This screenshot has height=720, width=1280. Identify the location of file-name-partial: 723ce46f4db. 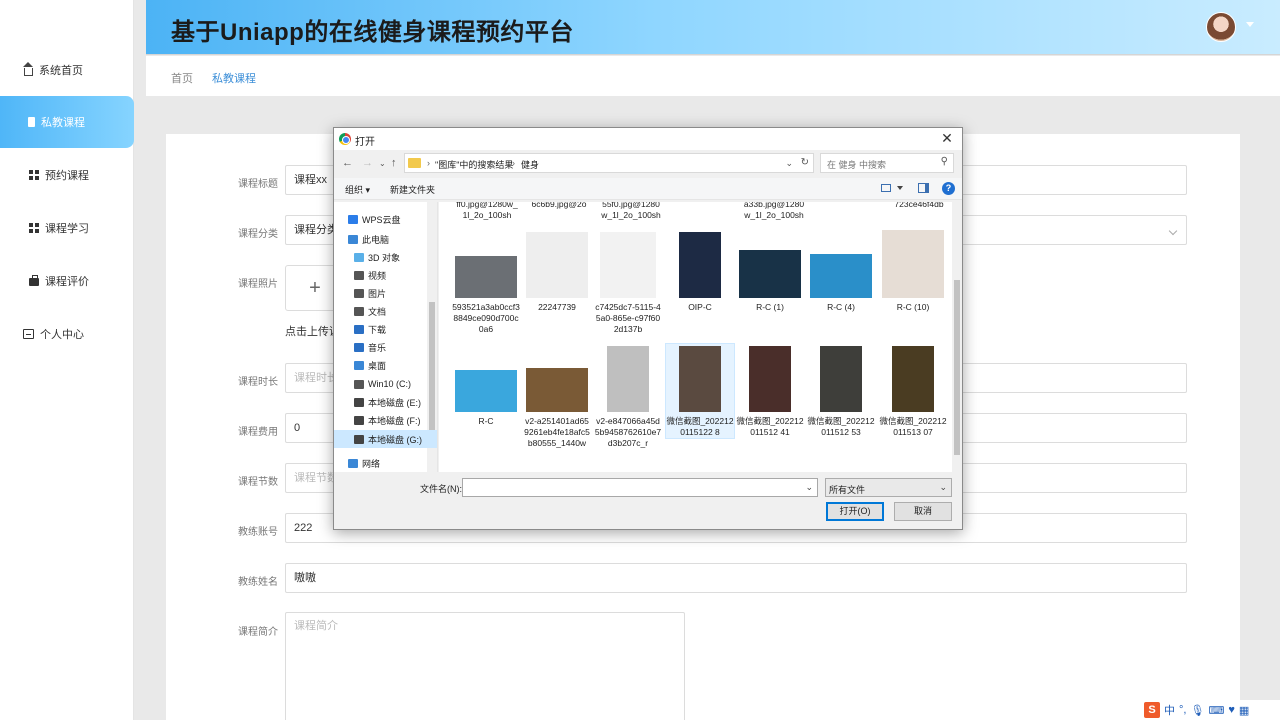
(919, 206).